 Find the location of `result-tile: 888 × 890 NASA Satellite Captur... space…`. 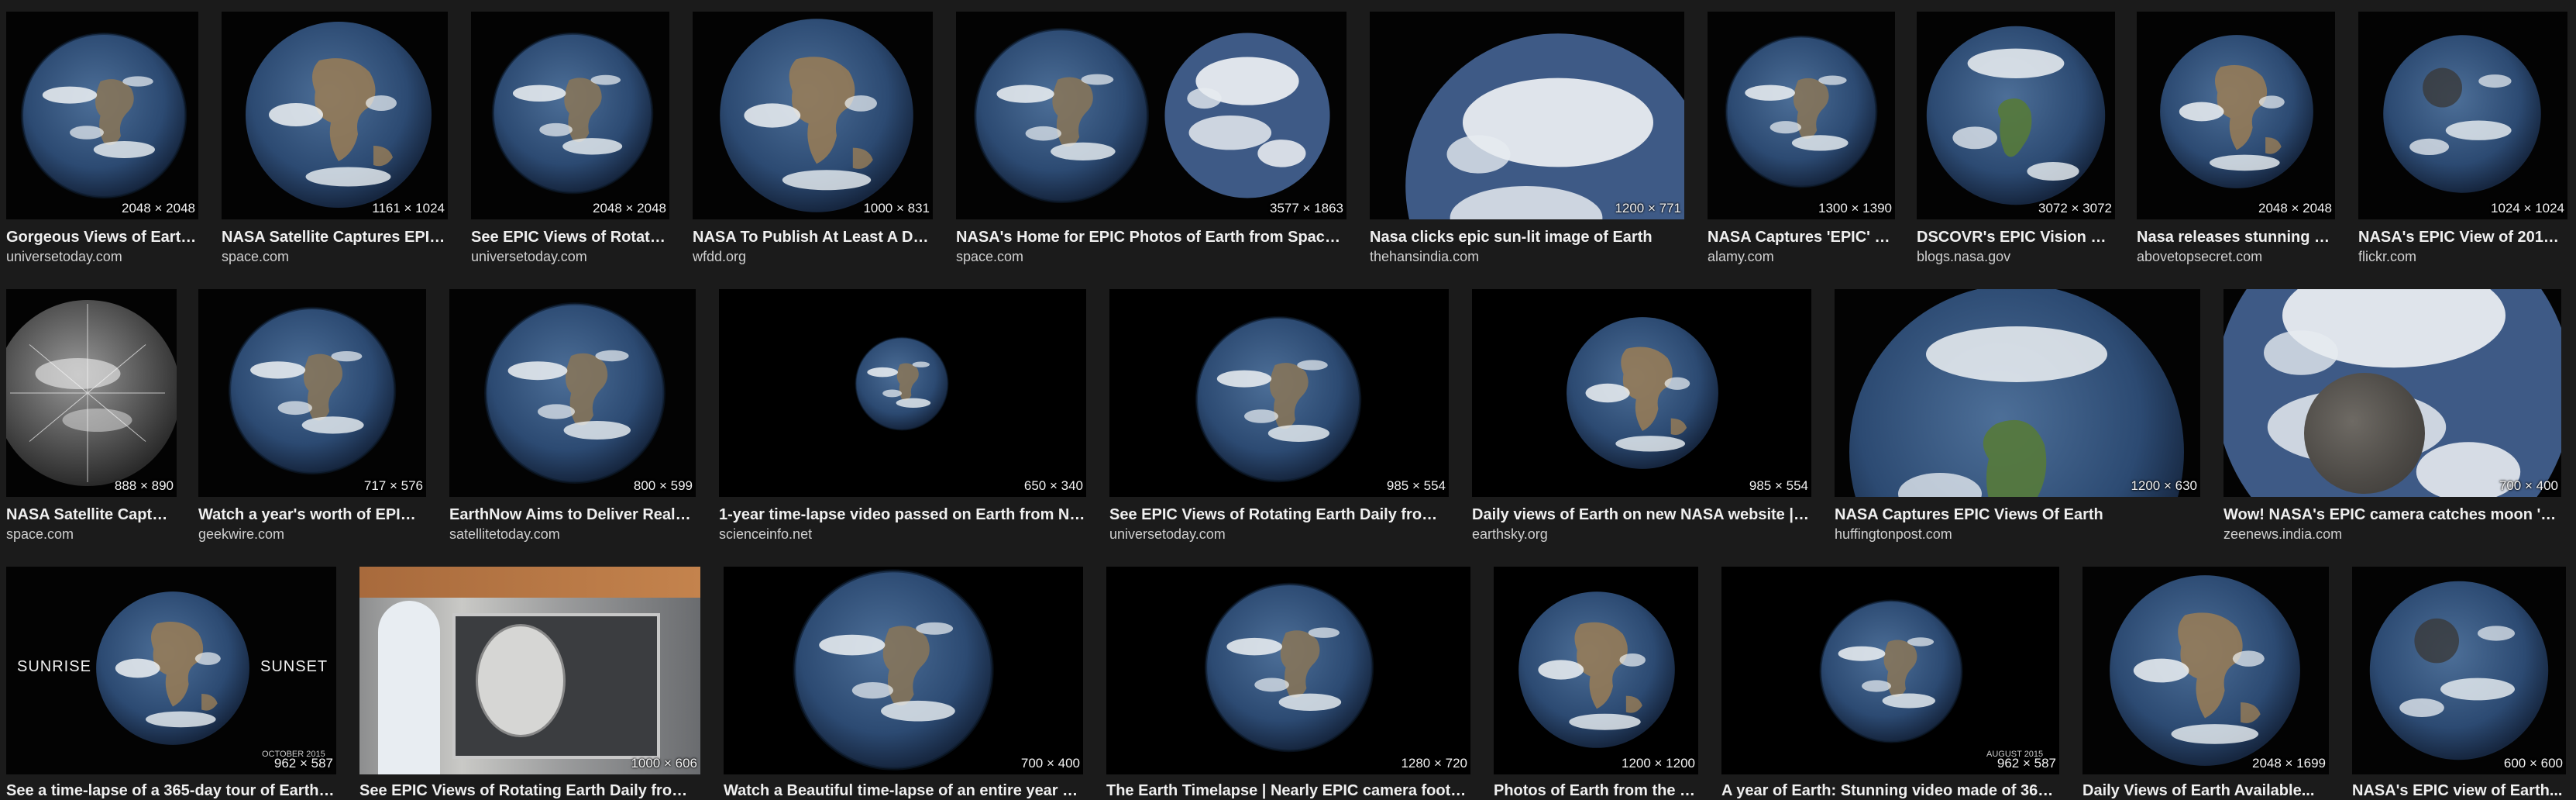

result-tile: 888 × 890 NASA Satellite Captur... space… is located at coordinates (91, 417).